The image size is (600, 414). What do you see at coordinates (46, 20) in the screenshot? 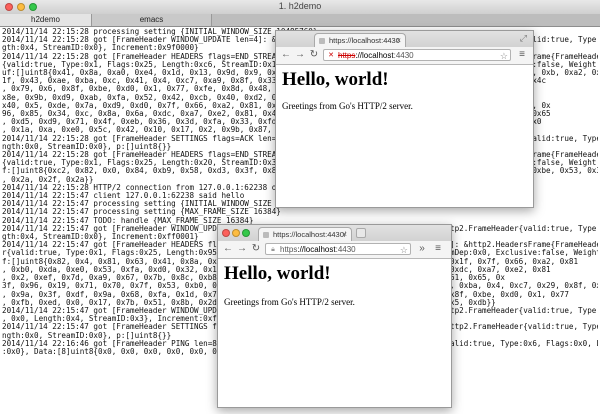
I see `tab-h2demo: h2demo` at bounding box center [46, 20].